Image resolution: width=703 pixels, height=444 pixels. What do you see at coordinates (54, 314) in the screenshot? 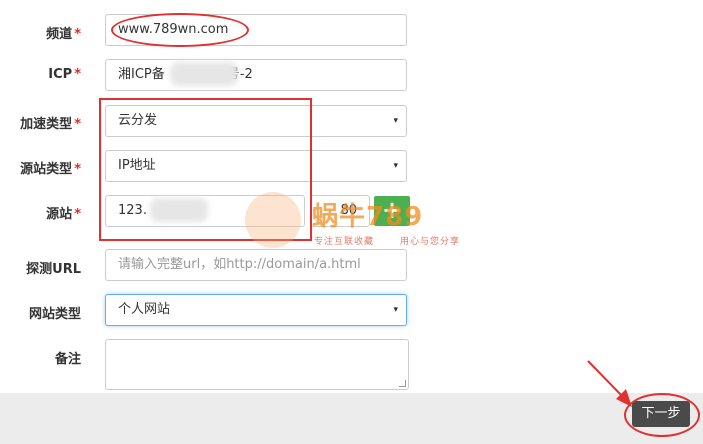
I see `site-type-label: 网站类型` at bounding box center [54, 314].